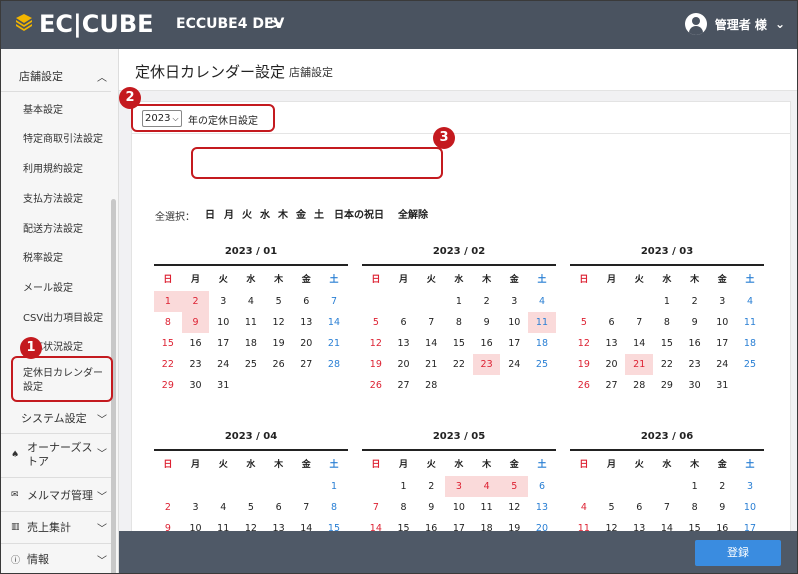  What do you see at coordinates (223, 385) in the screenshot?
I see `day-cell: 31` at bounding box center [223, 385].